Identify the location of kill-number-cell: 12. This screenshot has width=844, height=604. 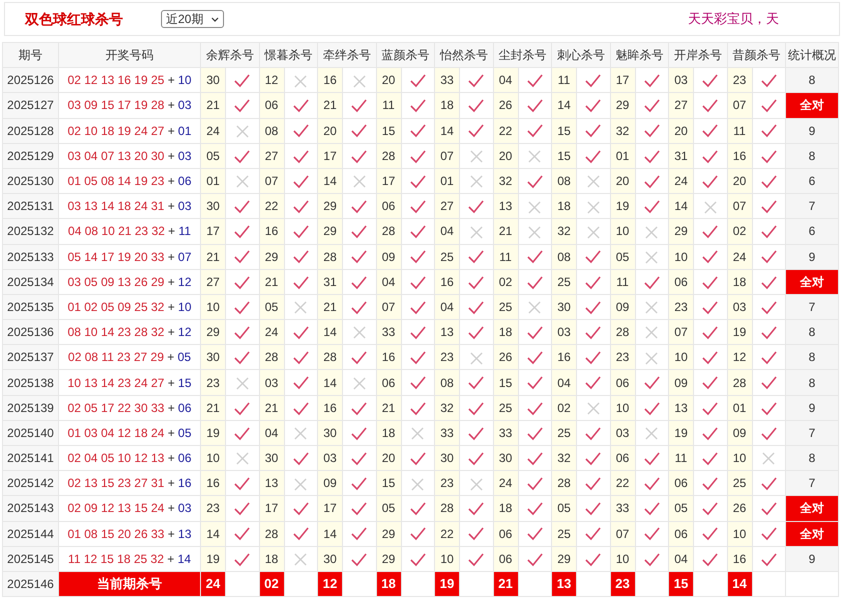
(271, 80).